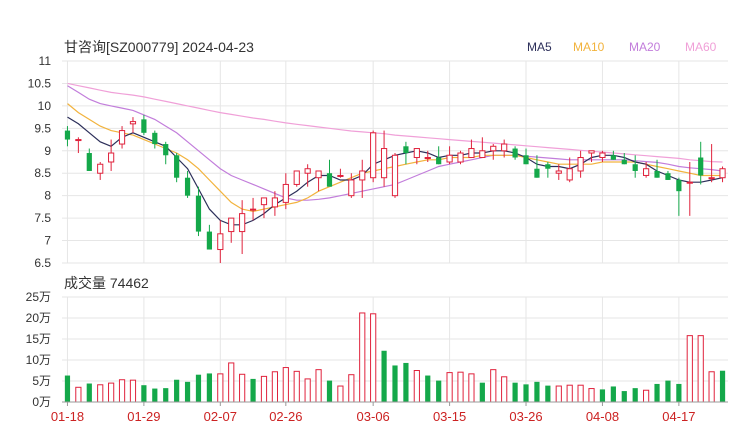 The height and width of the screenshot is (445, 740). What do you see at coordinates (40, 83) in the screenshot?
I see `price-tick-label: 10.5` at bounding box center [40, 83].